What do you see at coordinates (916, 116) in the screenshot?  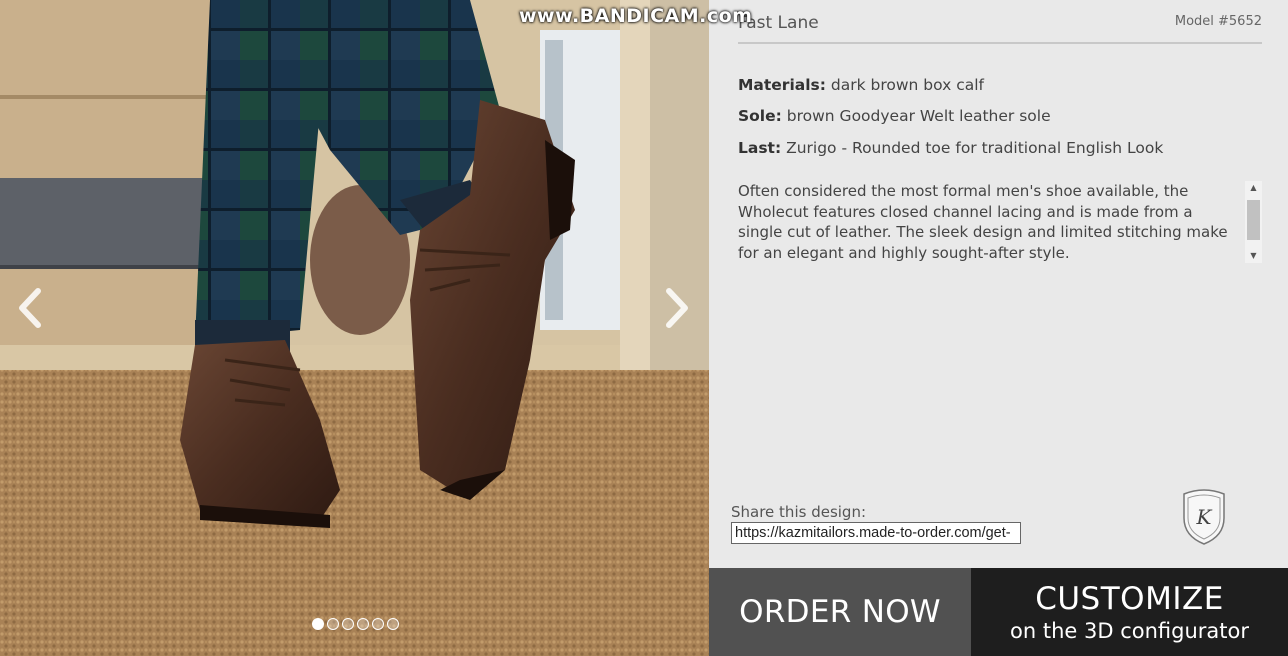 I see `spec-value: brown Goodyear Welt leather sole` at bounding box center [916, 116].